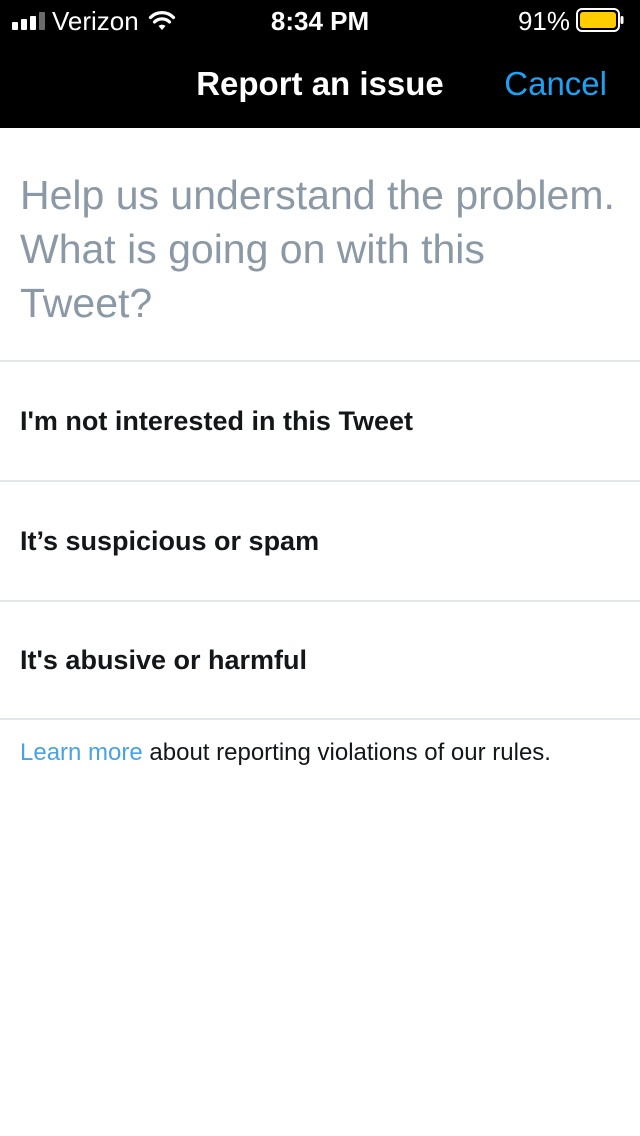 This screenshot has height=1136, width=640. What do you see at coordinates (543, 21) in the screenshot?
I see `battery-percentage: 91%` at bounding box center [543, 21].